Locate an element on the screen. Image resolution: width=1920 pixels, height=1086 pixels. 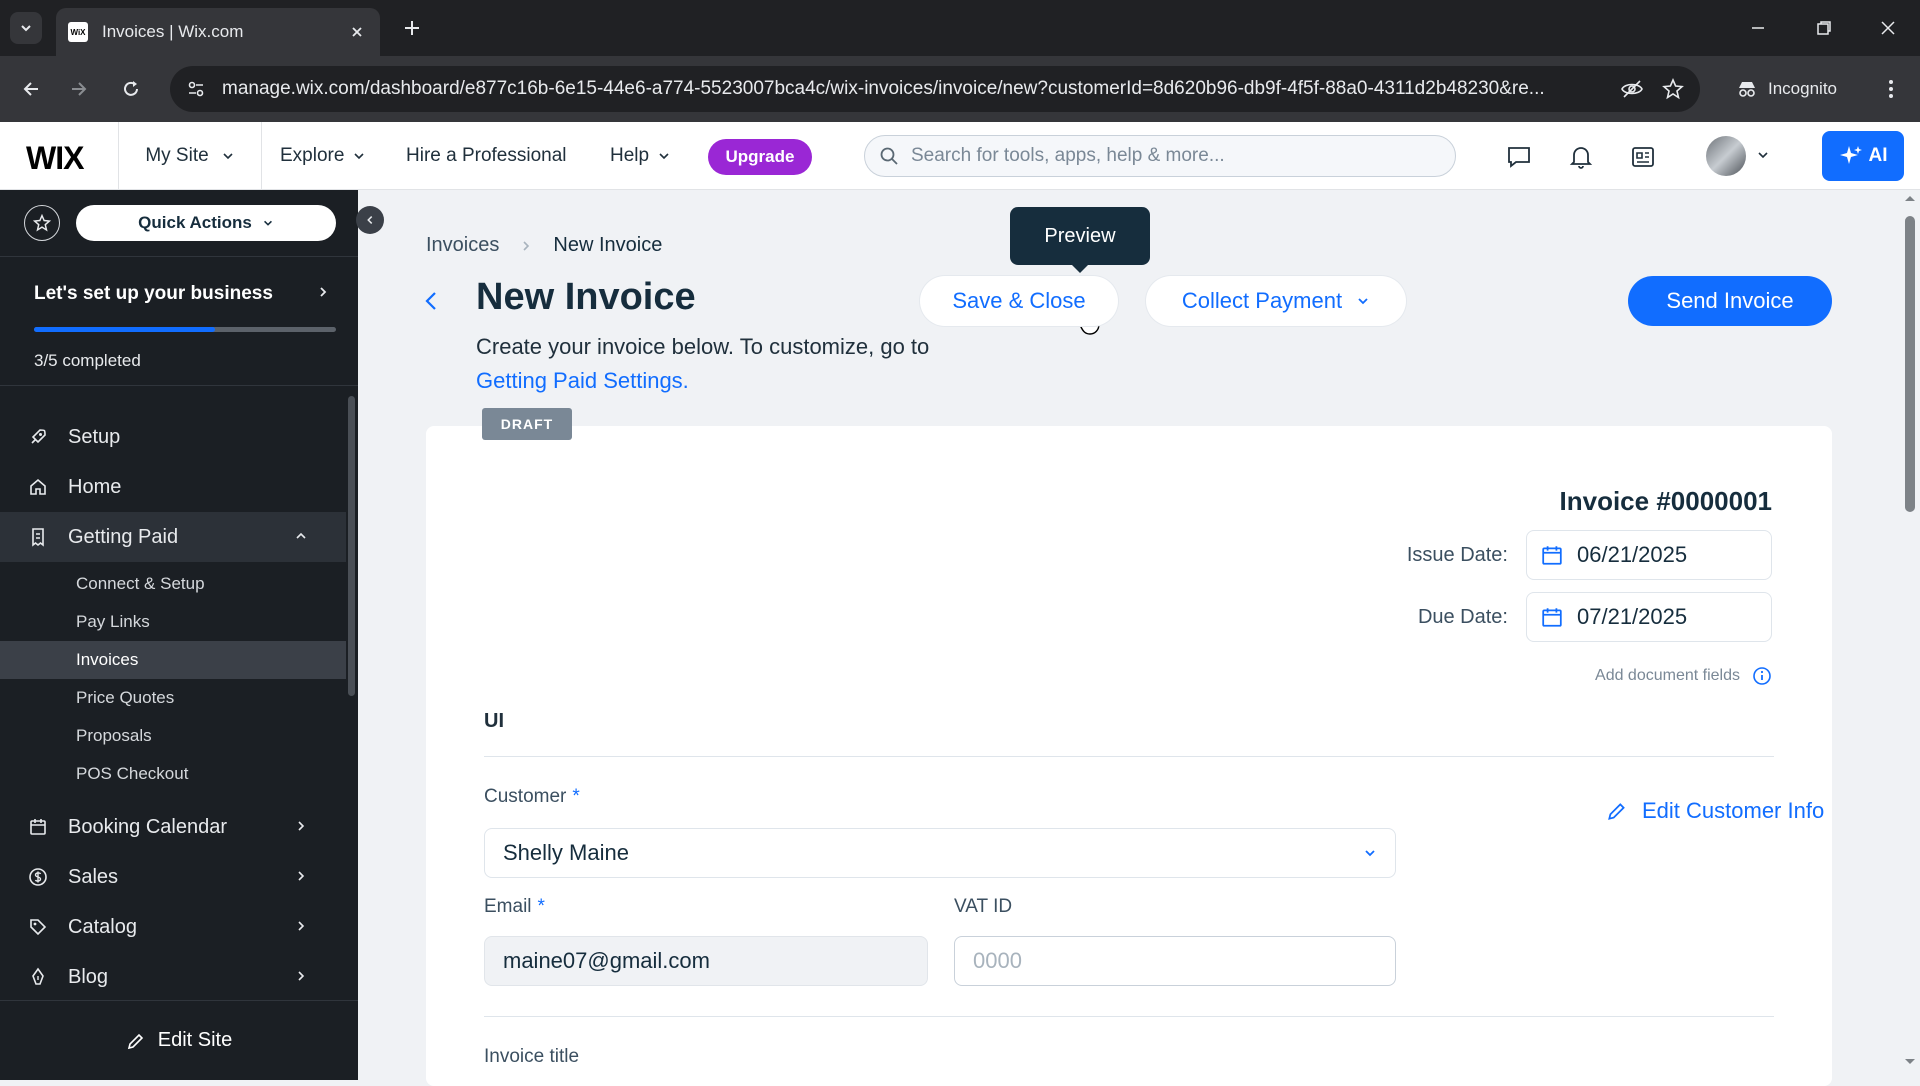
setup-progress-bar is located at coordinates (185, 329).